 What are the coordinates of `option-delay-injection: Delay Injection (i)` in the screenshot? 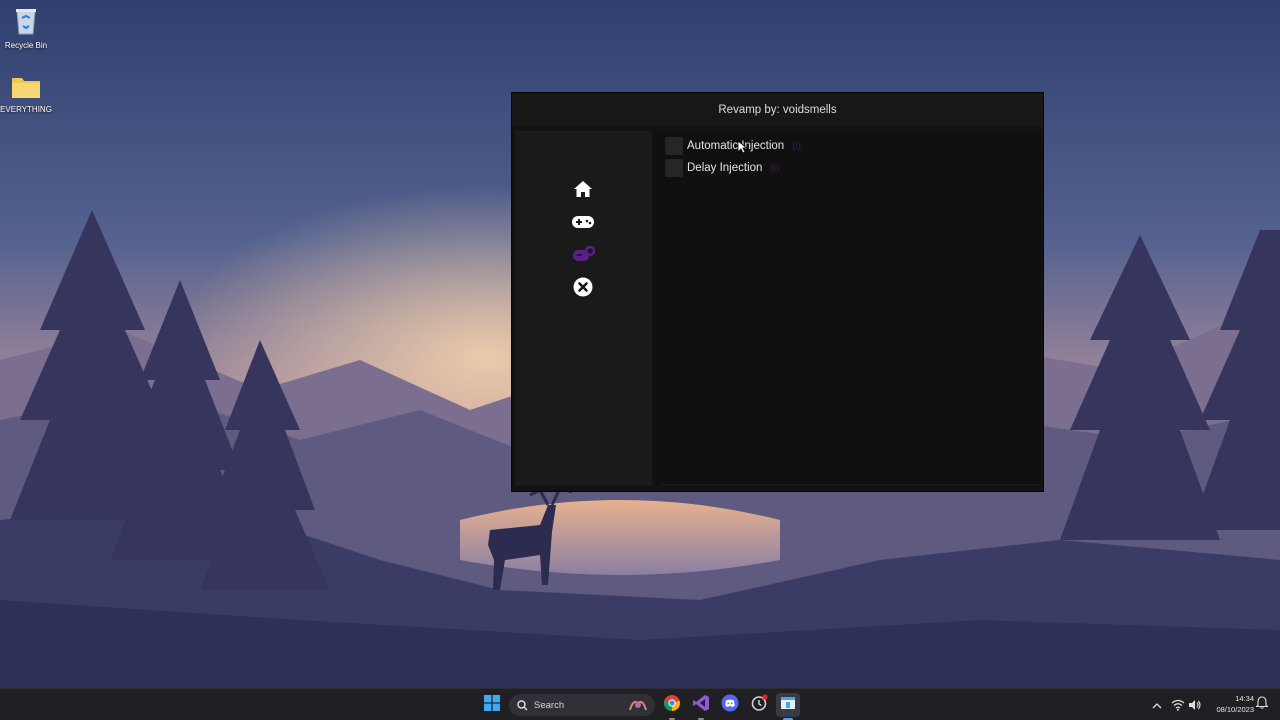 It's located at (722, 168).